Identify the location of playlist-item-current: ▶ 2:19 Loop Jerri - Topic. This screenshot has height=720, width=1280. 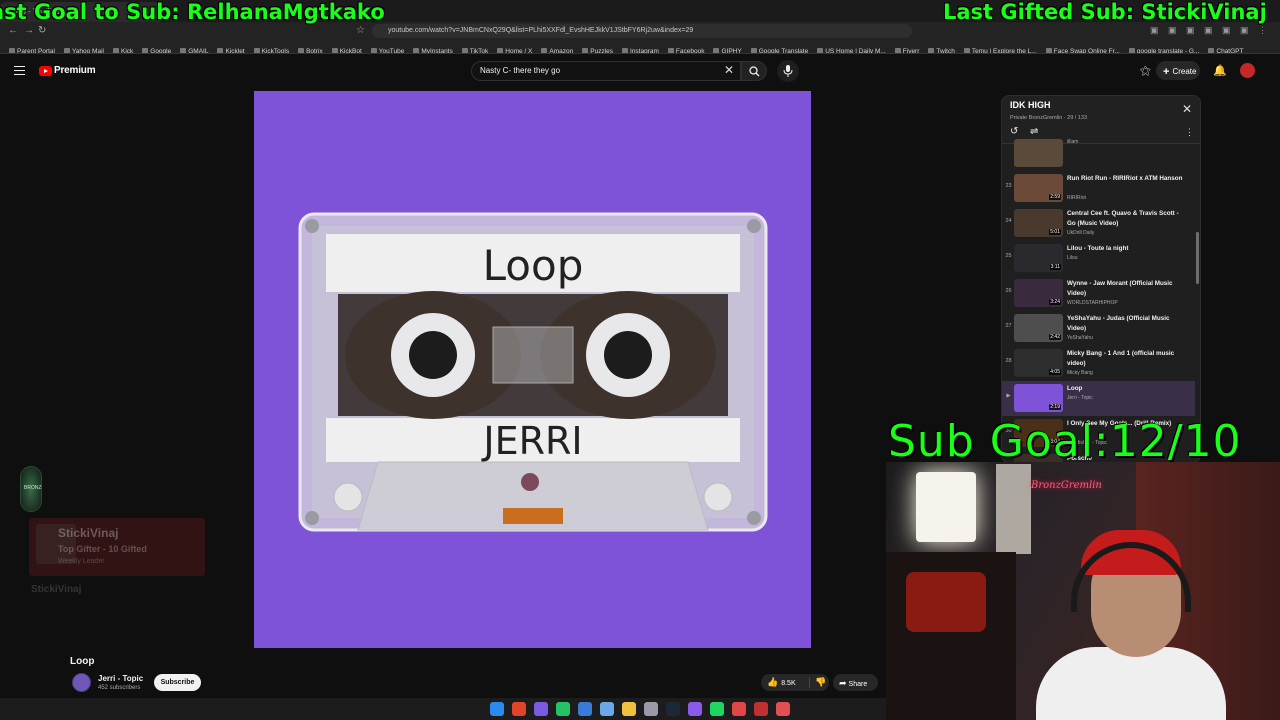
(1098, 398).